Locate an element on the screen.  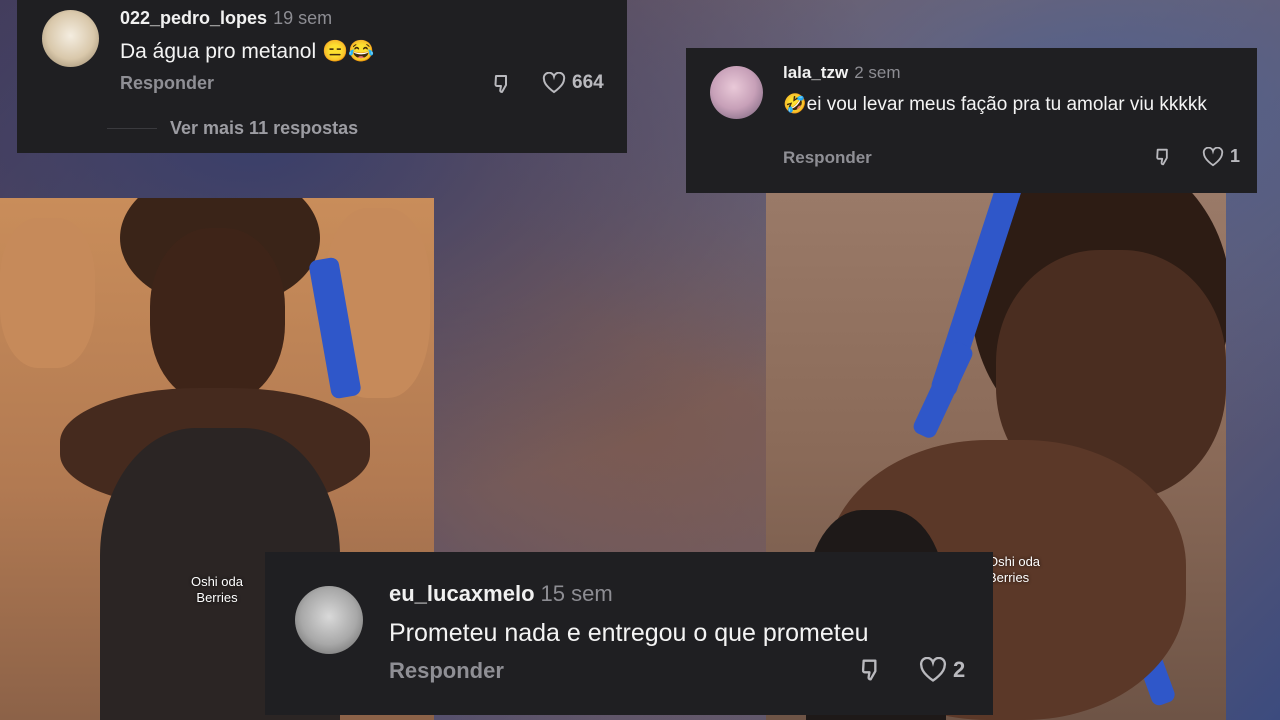
left-hand is located at coordinates (47, 293).